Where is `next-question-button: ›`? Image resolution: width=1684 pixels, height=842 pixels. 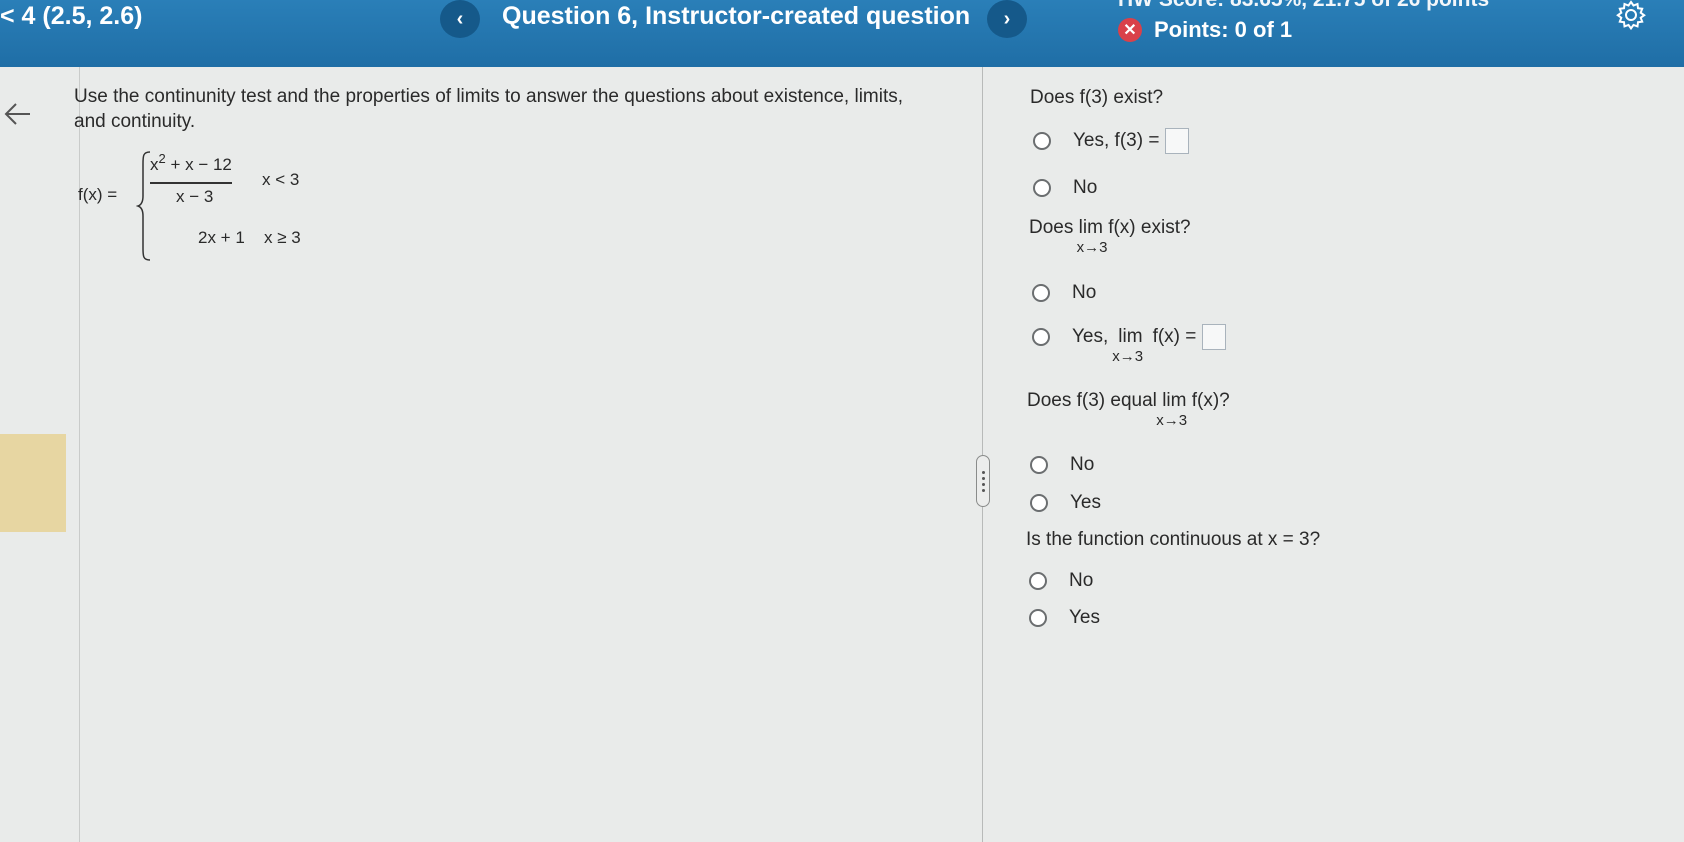
next-question-button: › is located at coordinates (1007, 19).